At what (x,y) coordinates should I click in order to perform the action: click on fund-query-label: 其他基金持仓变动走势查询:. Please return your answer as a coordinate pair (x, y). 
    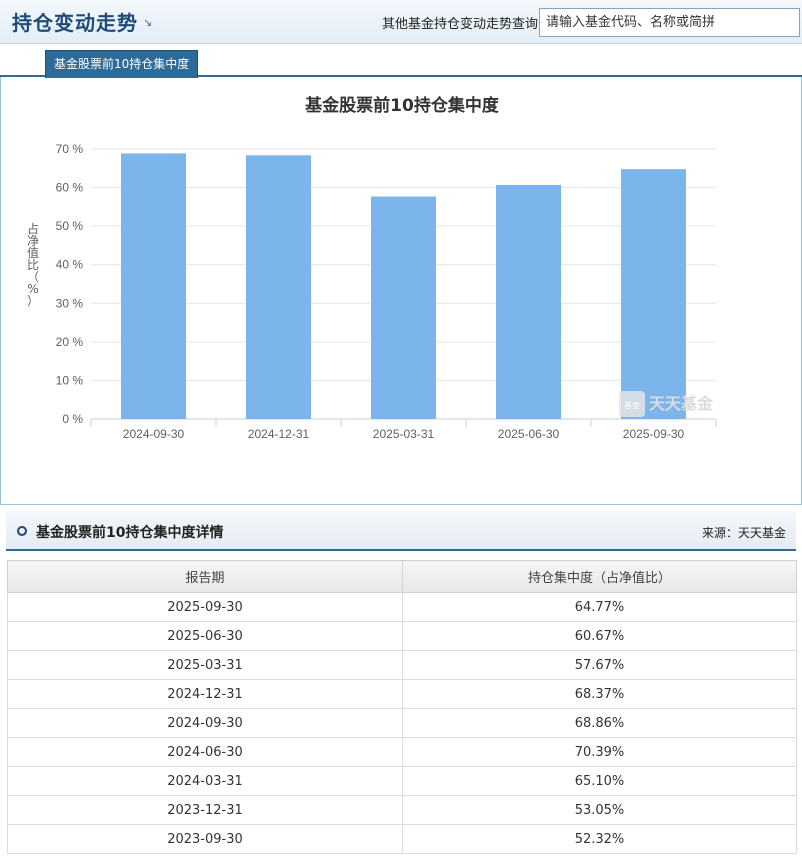
    Looking at the image, I should click on (462, 24).